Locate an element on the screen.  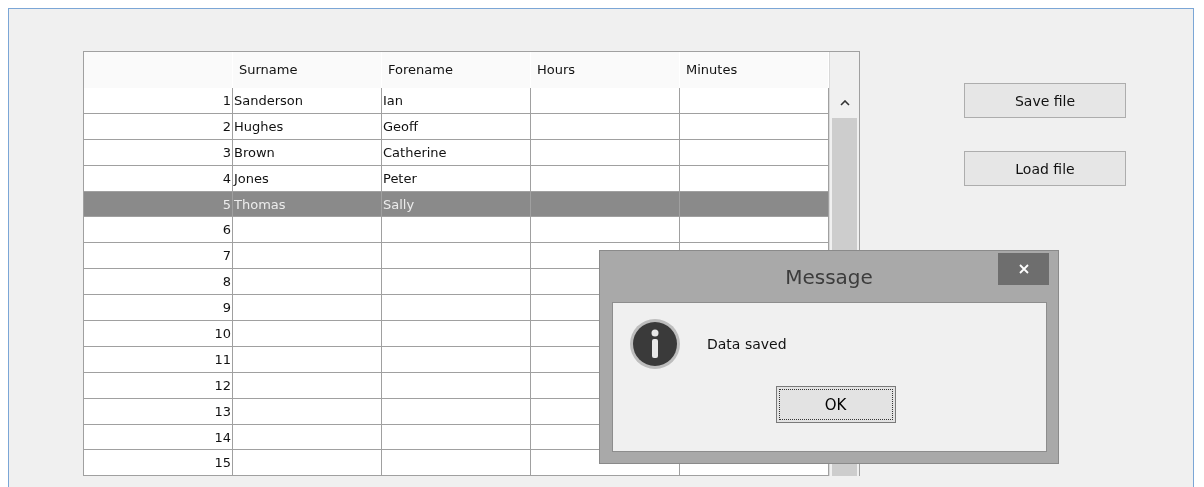
table-cell: Geoff is located at coordinates (456, 126).